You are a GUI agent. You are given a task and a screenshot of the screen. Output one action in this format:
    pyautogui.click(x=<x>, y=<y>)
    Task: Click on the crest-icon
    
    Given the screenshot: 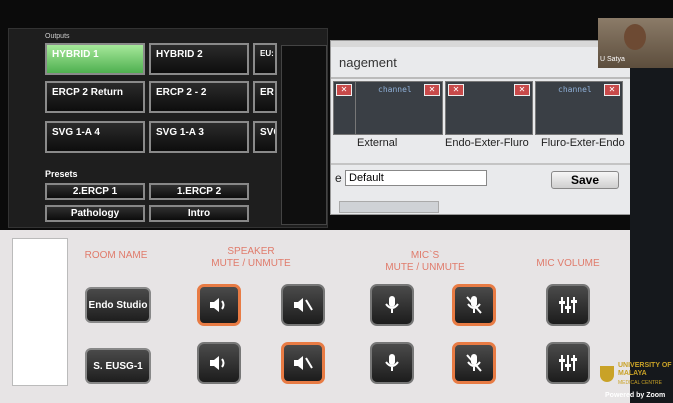 What is the action you would take?
    pyautogui.click(x=607, y=374)
    